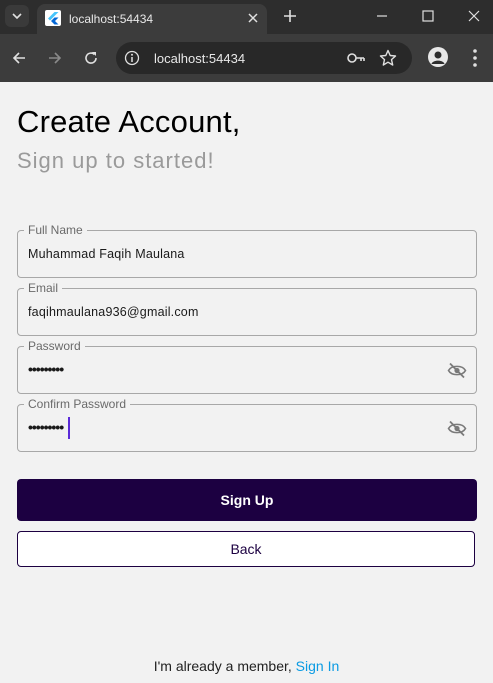 The width and height of the screenshot is (493, 683). I want to click on address-bar: localhost:54434, so click(264, 58).